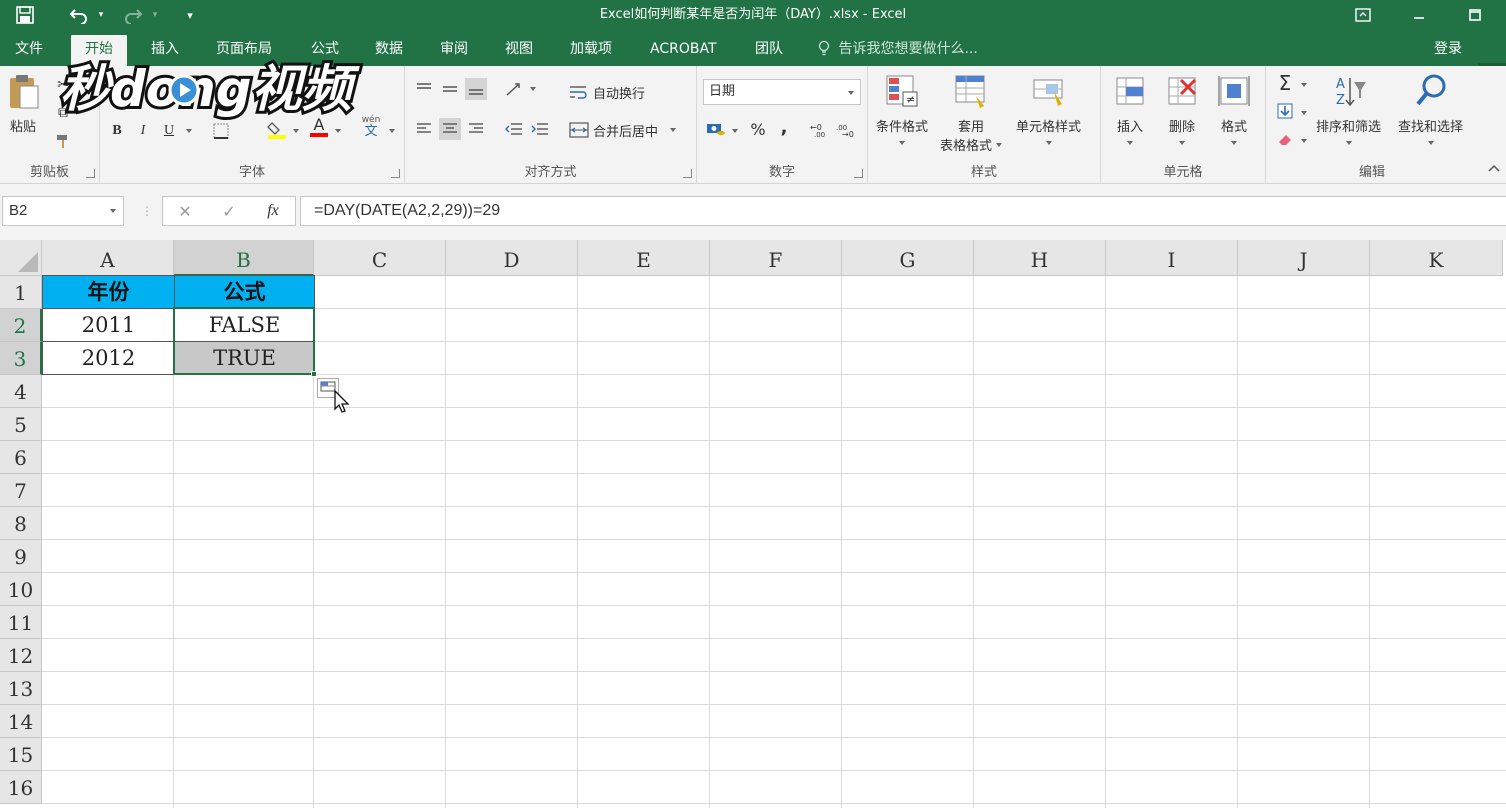 This screenshot has height=808, width=1506. What do you see at coordinates (519, 50) in the screenshot?
I see `tab-view: 视图` at bounding box center [519, 50].